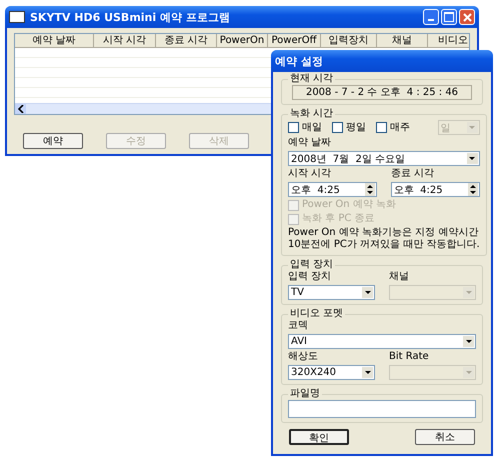 The image size is (500, 460). What do you see at coordinates (242, 40) in the screenshot?
I see `column-header: PowerOn` at bounding box center [242, 40].